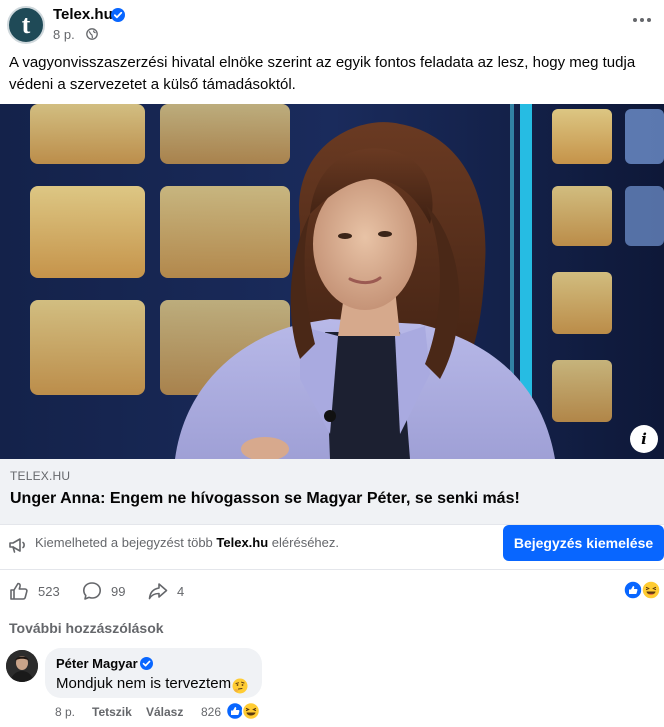 The width and height of the screenshot is (664, 727). I want to click on more-options-button, so click(642, 20).